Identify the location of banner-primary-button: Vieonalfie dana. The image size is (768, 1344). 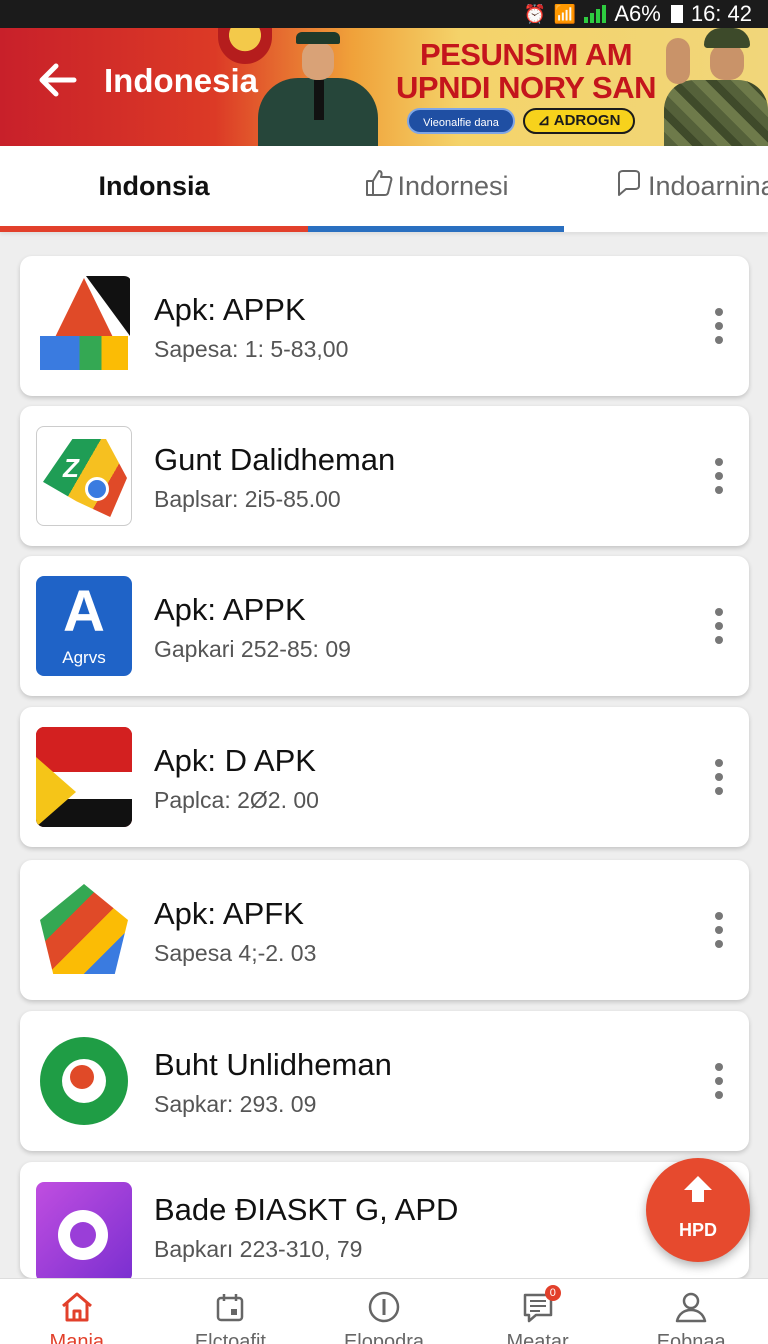
(461, 121).